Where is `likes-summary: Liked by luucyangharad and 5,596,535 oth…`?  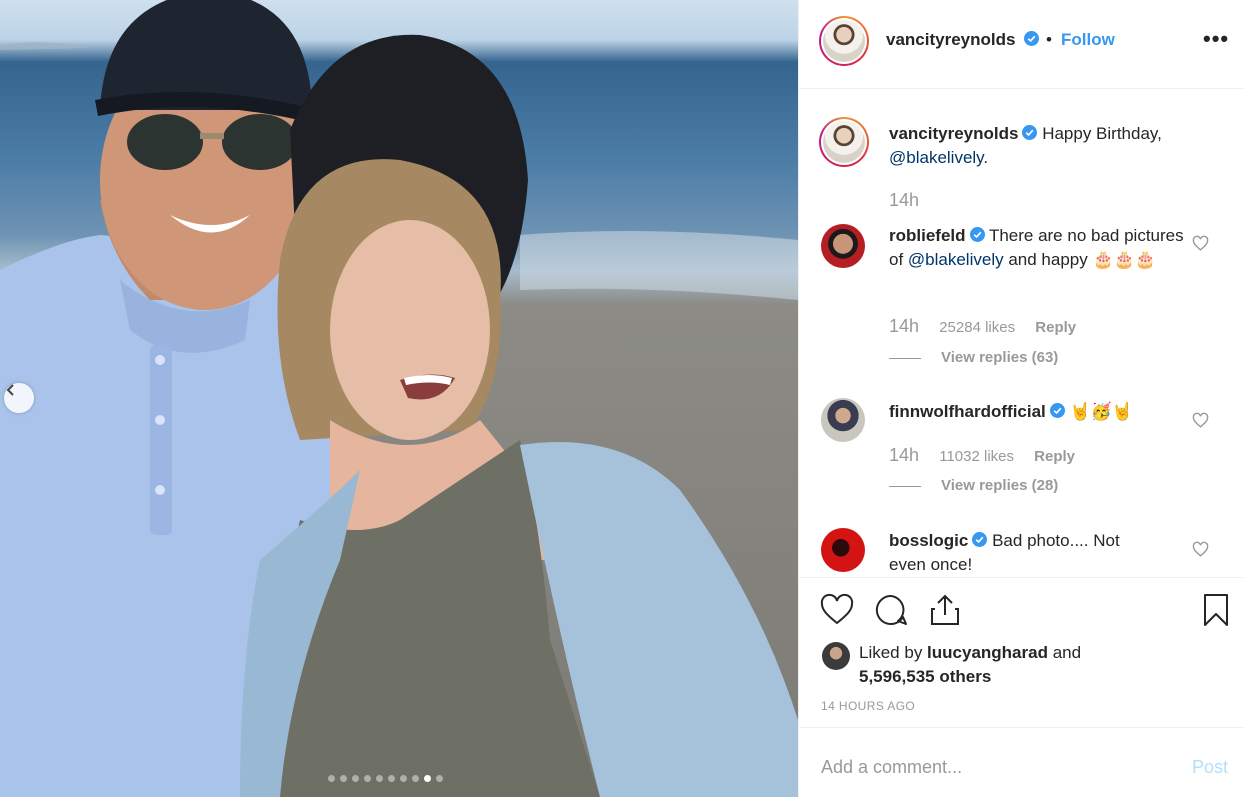 likes-summary: Liked by luucyangharad and 5,596,535 oth… is located at coordinates (970, 665).